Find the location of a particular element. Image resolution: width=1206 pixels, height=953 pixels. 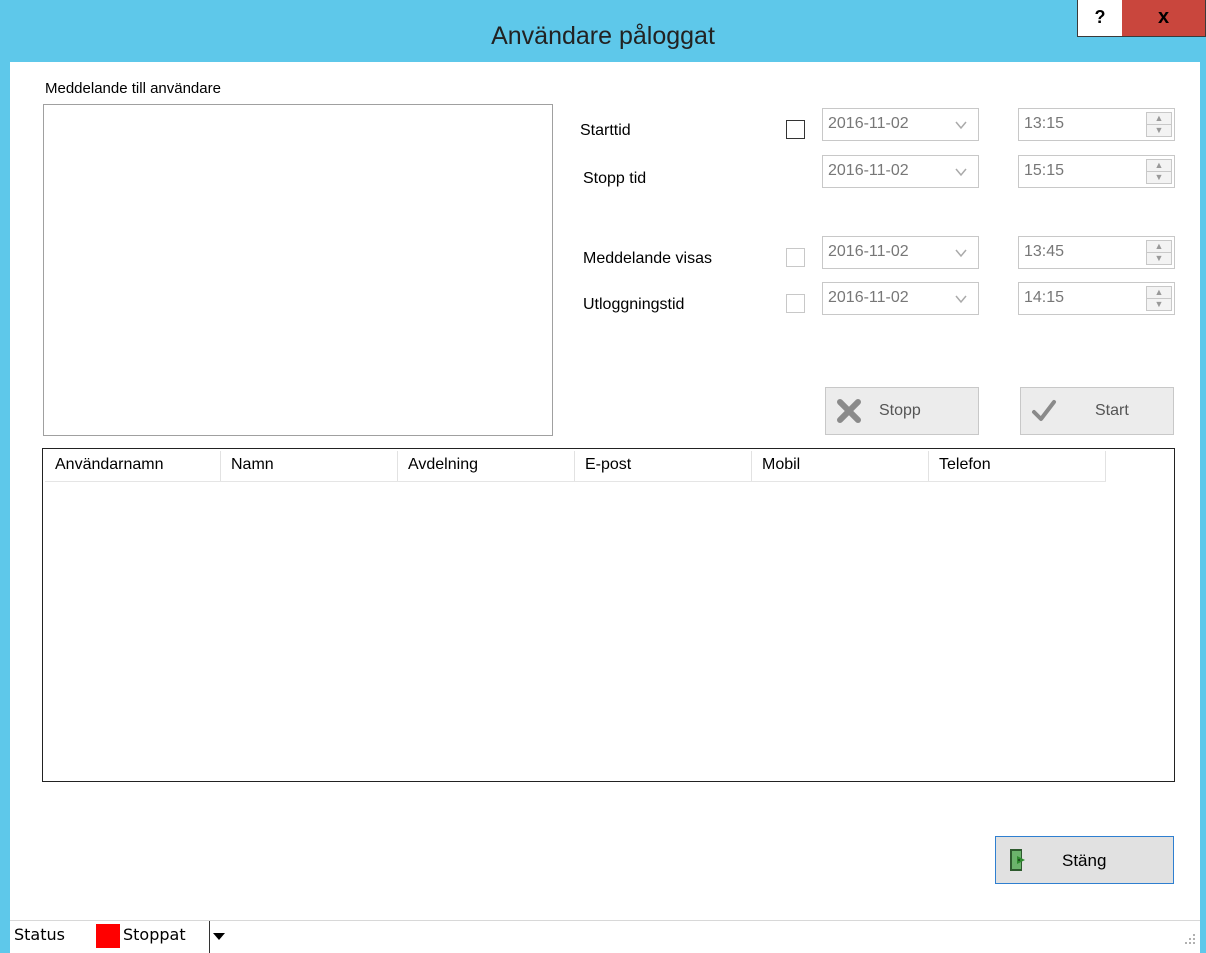

message-shown-date-picker: 2016-11-02 is located at coordinates (900, 252).